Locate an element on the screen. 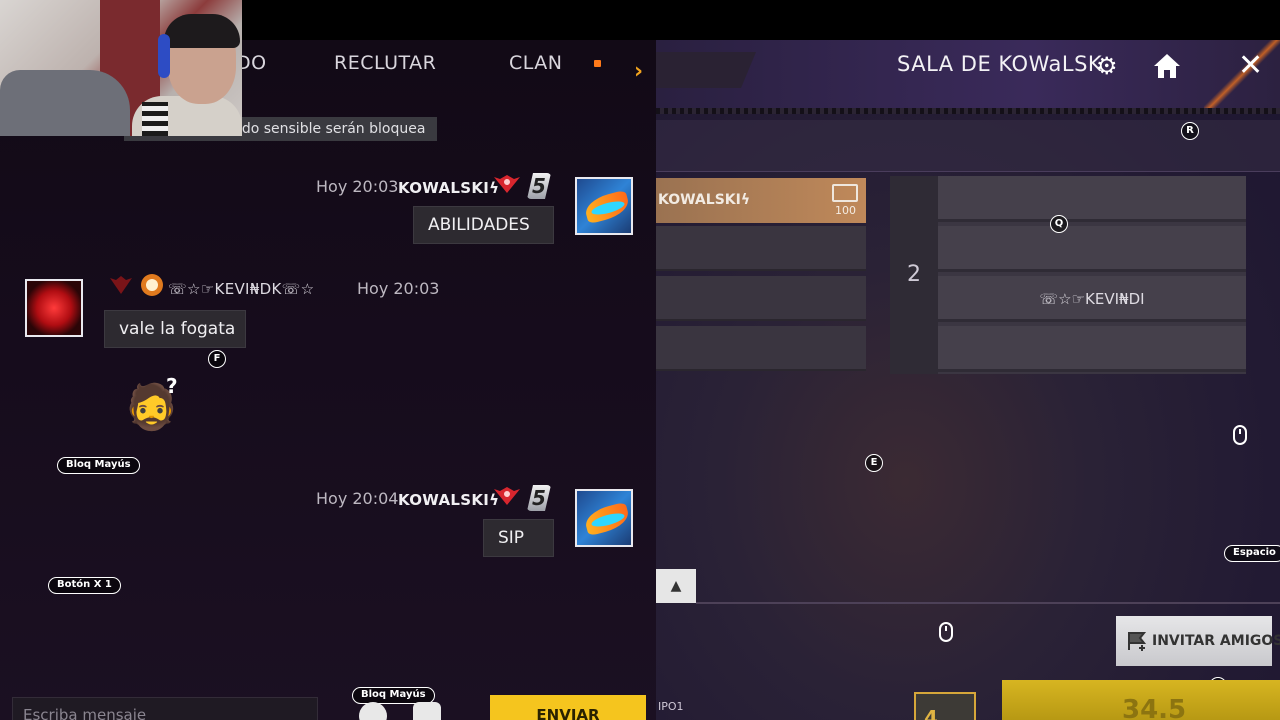 Image resolution: width=1280 pixels, height=720 pixels. question-mark-icon: ? is located at coordinates (172, 386).